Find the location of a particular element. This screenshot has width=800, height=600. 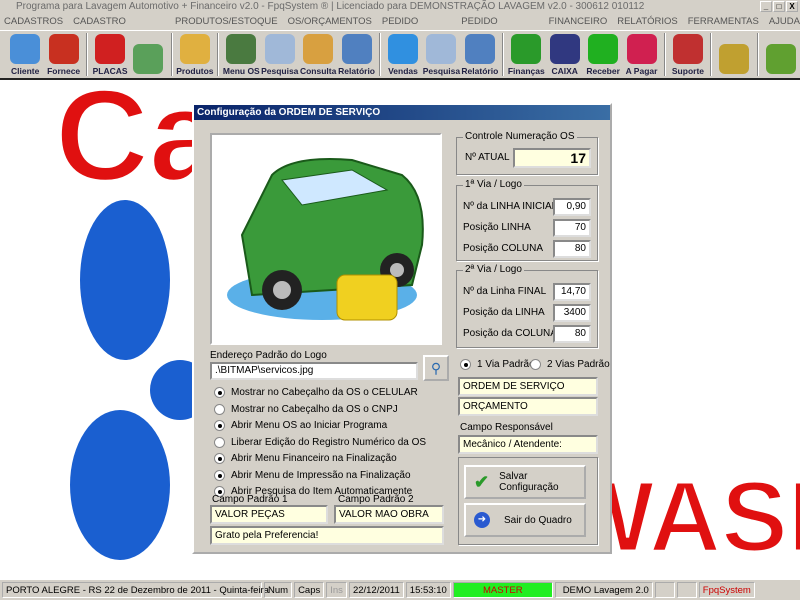

toolbar-button-finanas: Finanças is located at coordinates (526, 54).